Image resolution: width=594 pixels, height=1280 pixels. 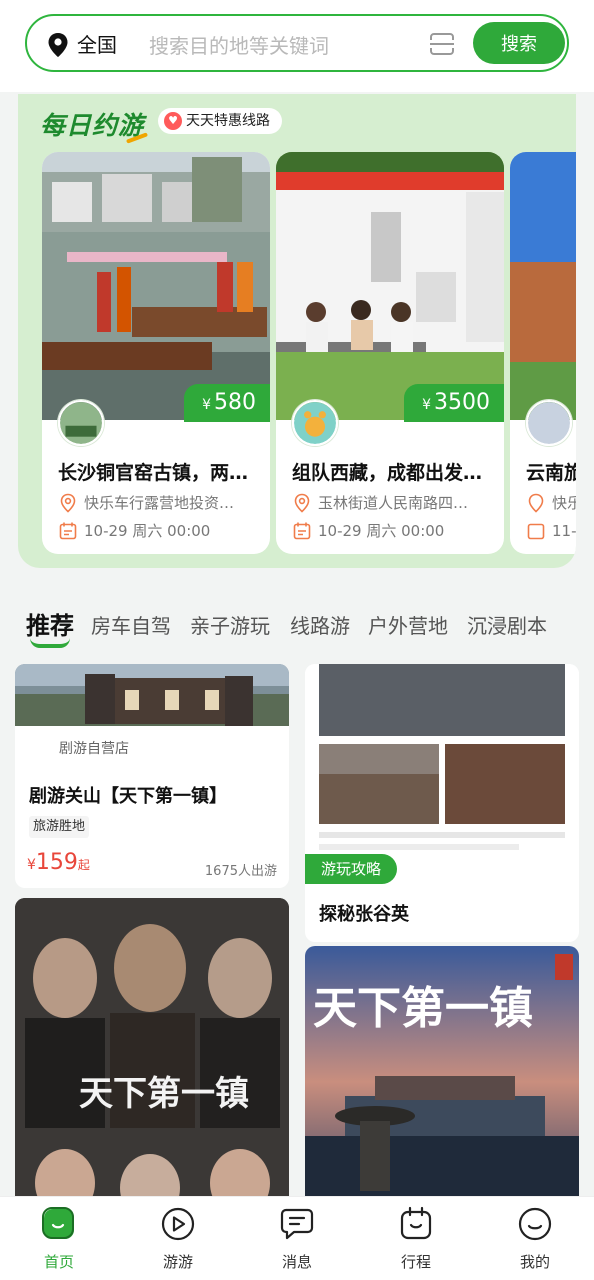 I want to click on card-title: 云南旅, so click(x=551, y=473).